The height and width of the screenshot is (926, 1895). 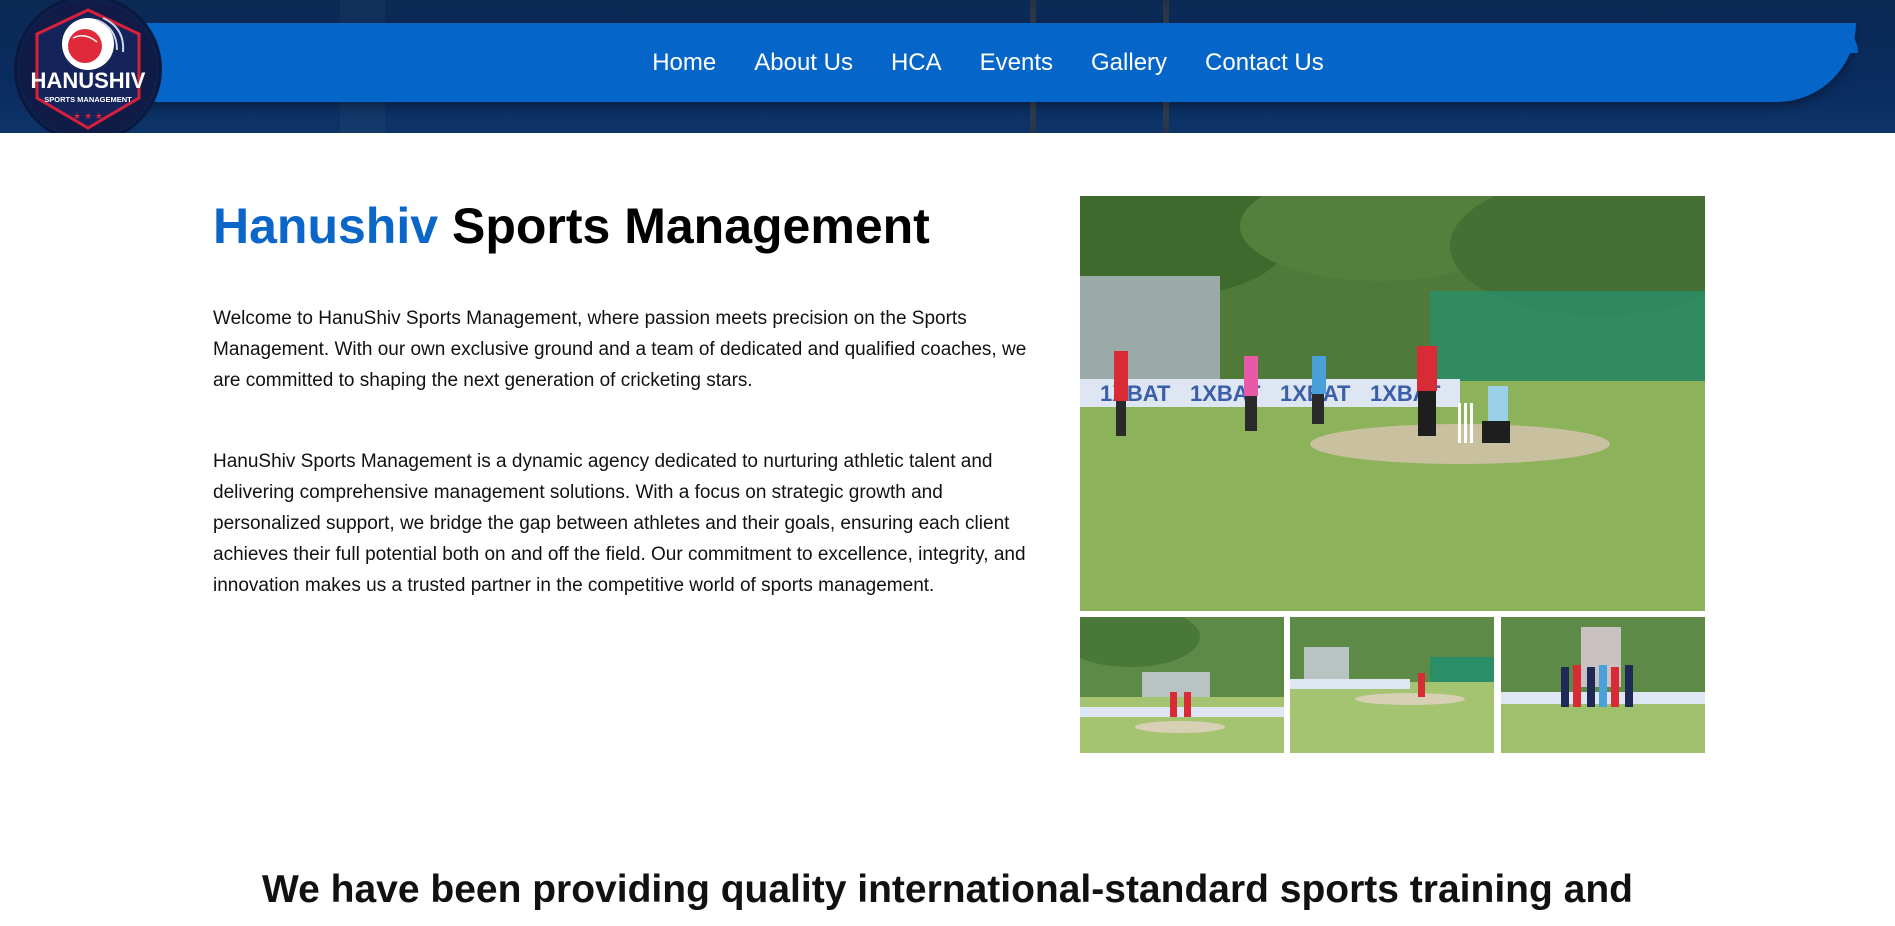 I want to click on page-title-rest: Sports Management, so click(x=690, y=226).